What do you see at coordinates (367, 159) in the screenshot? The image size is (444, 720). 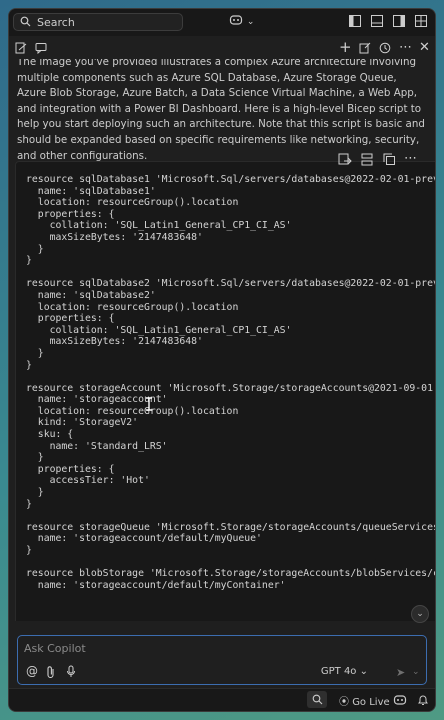 I see `insert-at-cursor-icon` at bounding box center [367, 159].